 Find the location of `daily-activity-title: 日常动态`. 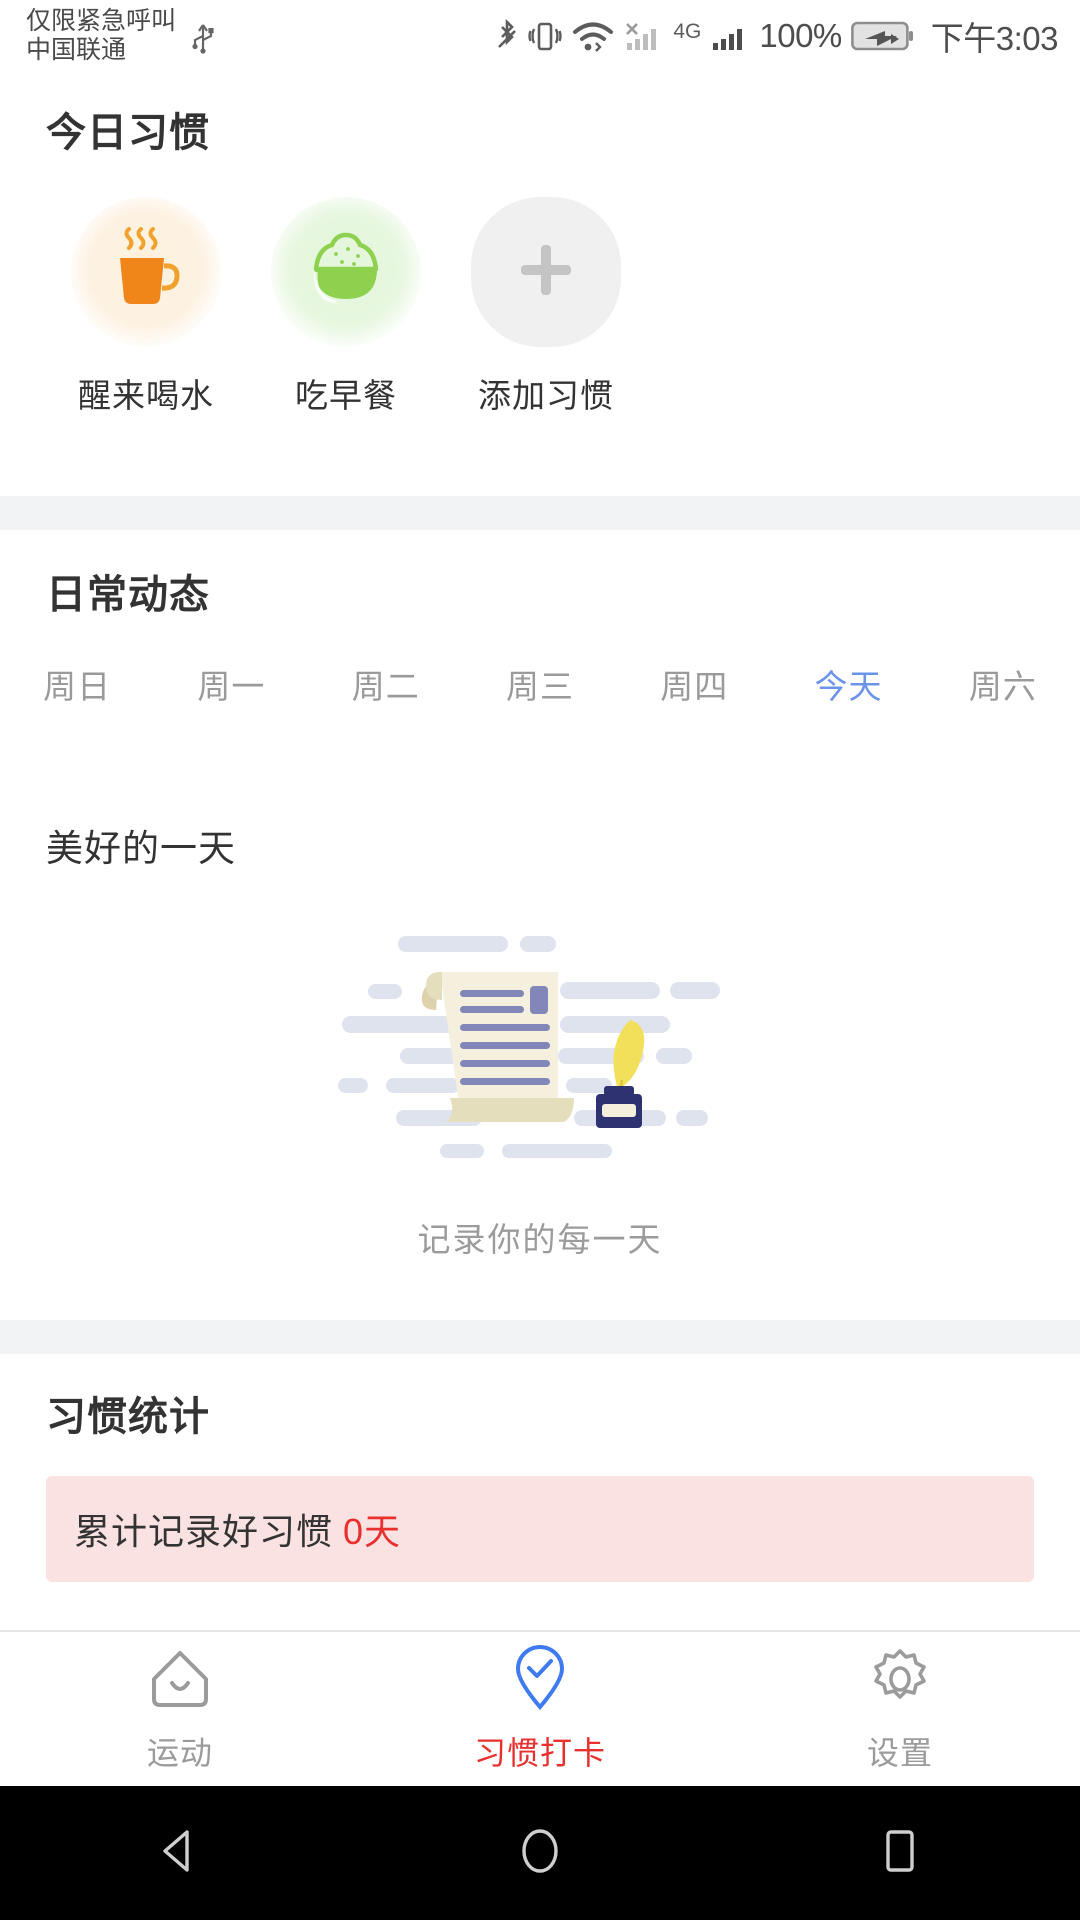

daily-activity-title: 日常动态 is located at coordinates (128, 595).